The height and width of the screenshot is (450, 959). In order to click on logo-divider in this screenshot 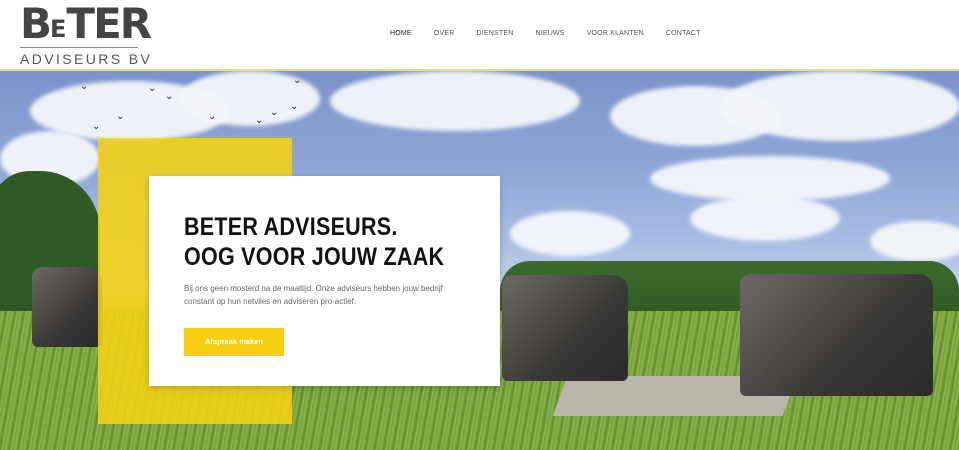, I will do `click(79, 47)`.